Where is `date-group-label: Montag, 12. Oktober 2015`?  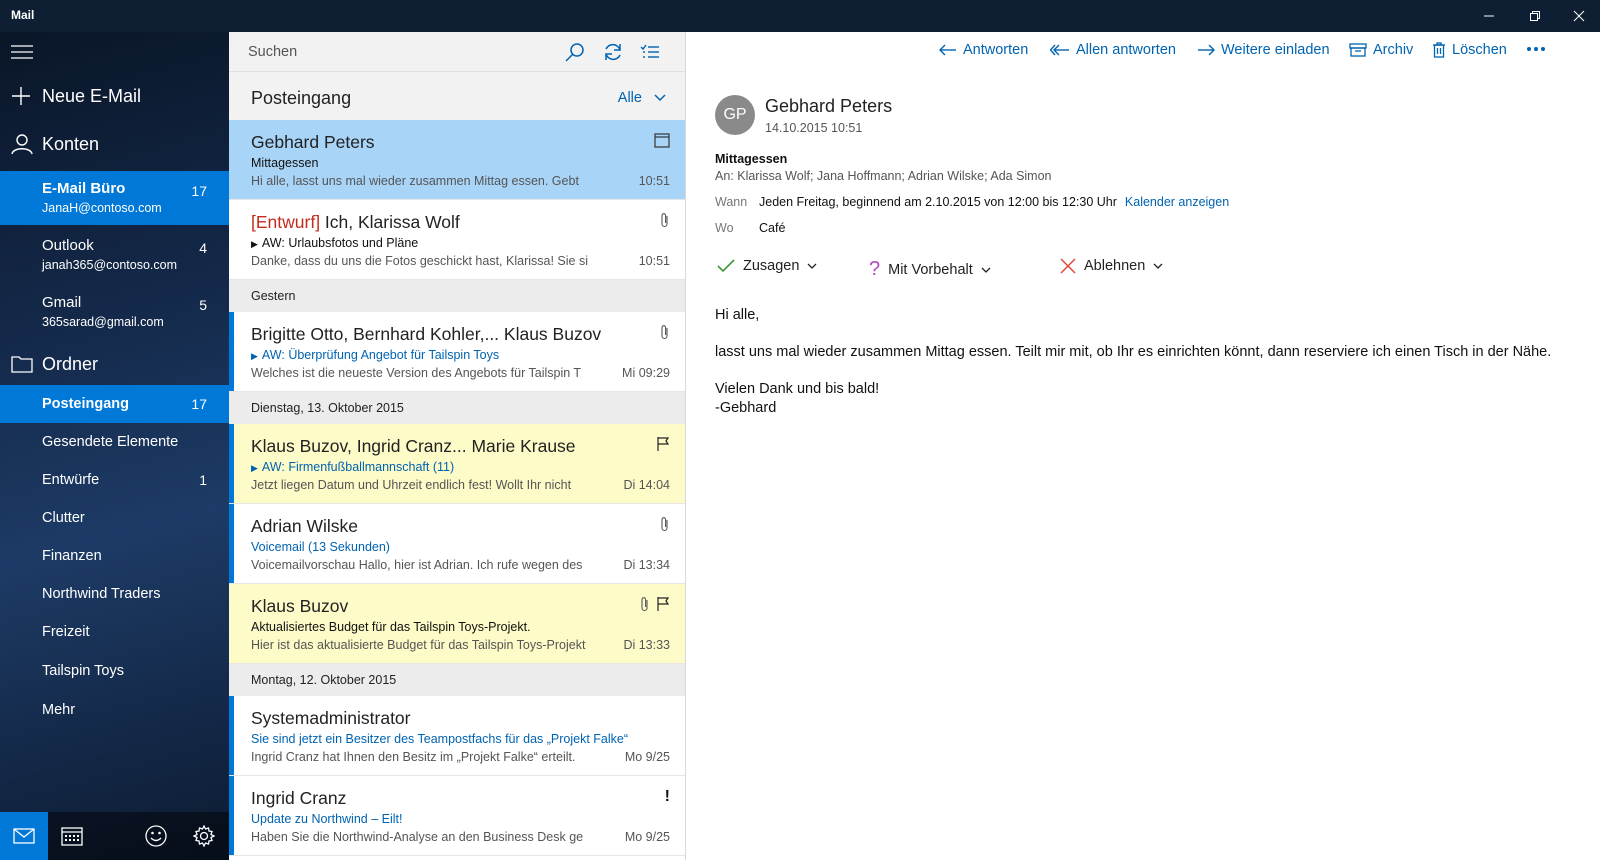
date-group-label: Montag, 12. Oktober 2015 is located at coordinates (324, 680).